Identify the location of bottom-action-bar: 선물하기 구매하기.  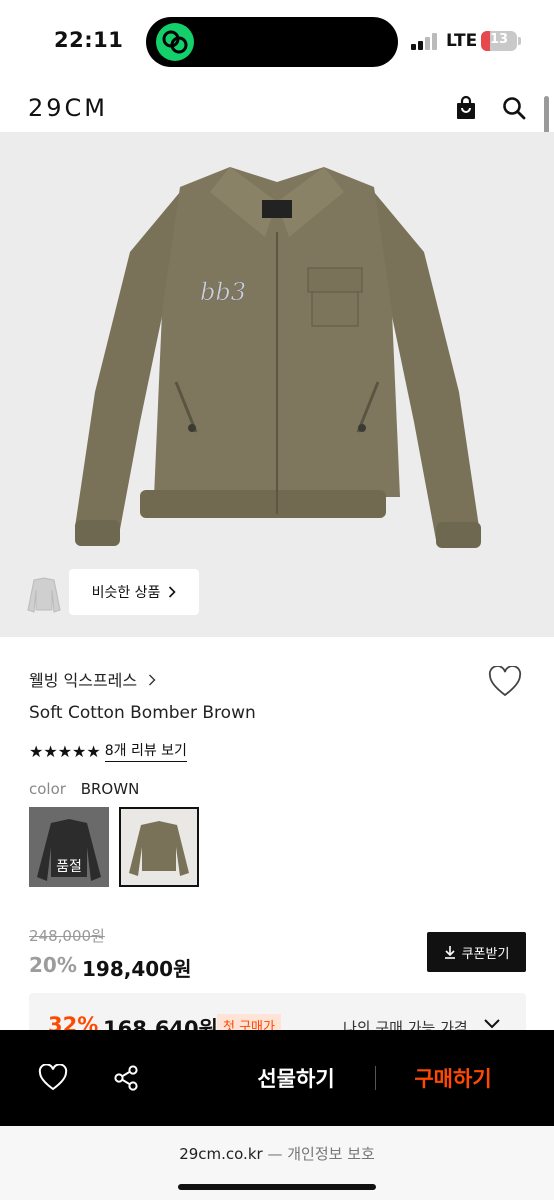
(277, 1078).